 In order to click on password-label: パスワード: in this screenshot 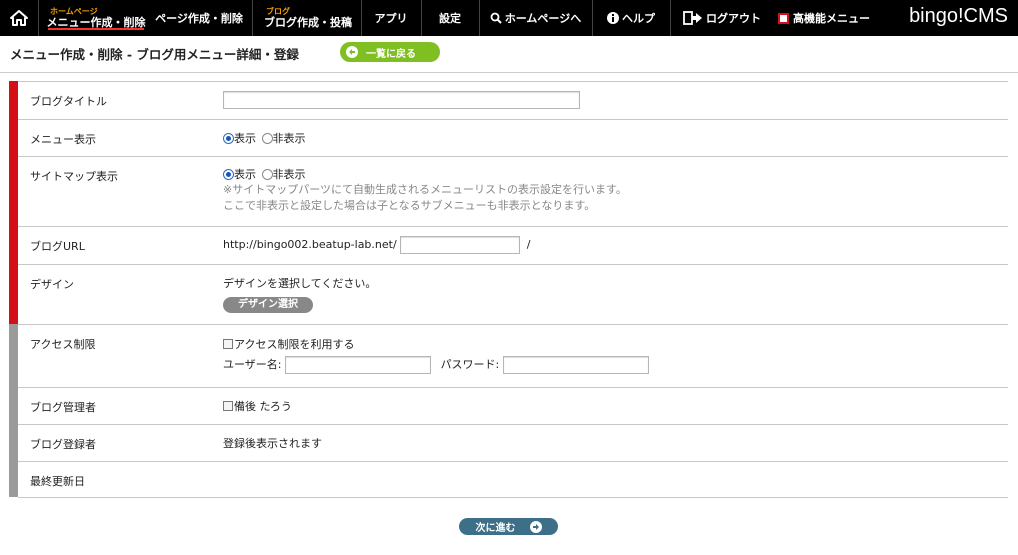, I will do `click(470, 364)`.